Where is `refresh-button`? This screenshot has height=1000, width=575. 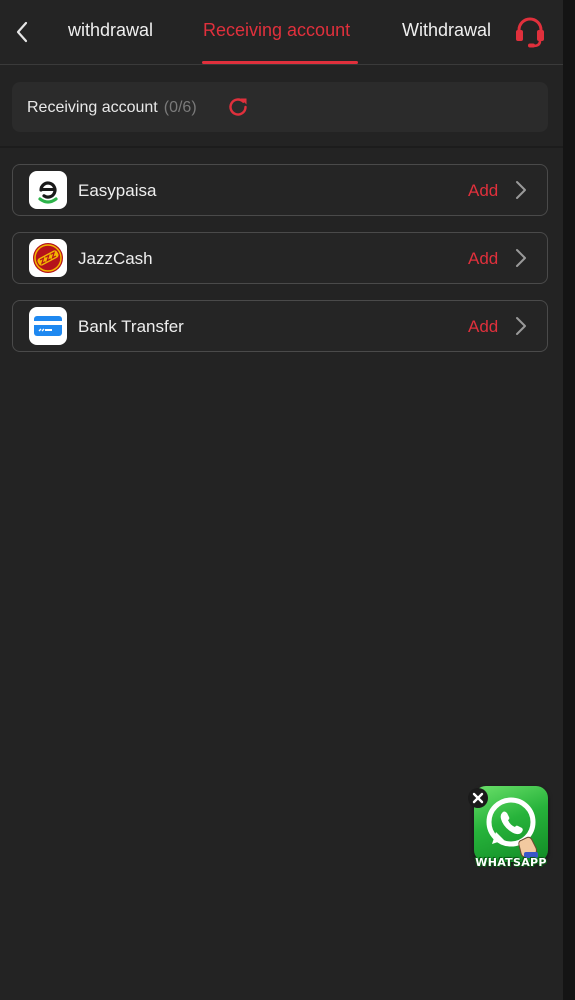
refresh-button is located at coordinates (238, 107).